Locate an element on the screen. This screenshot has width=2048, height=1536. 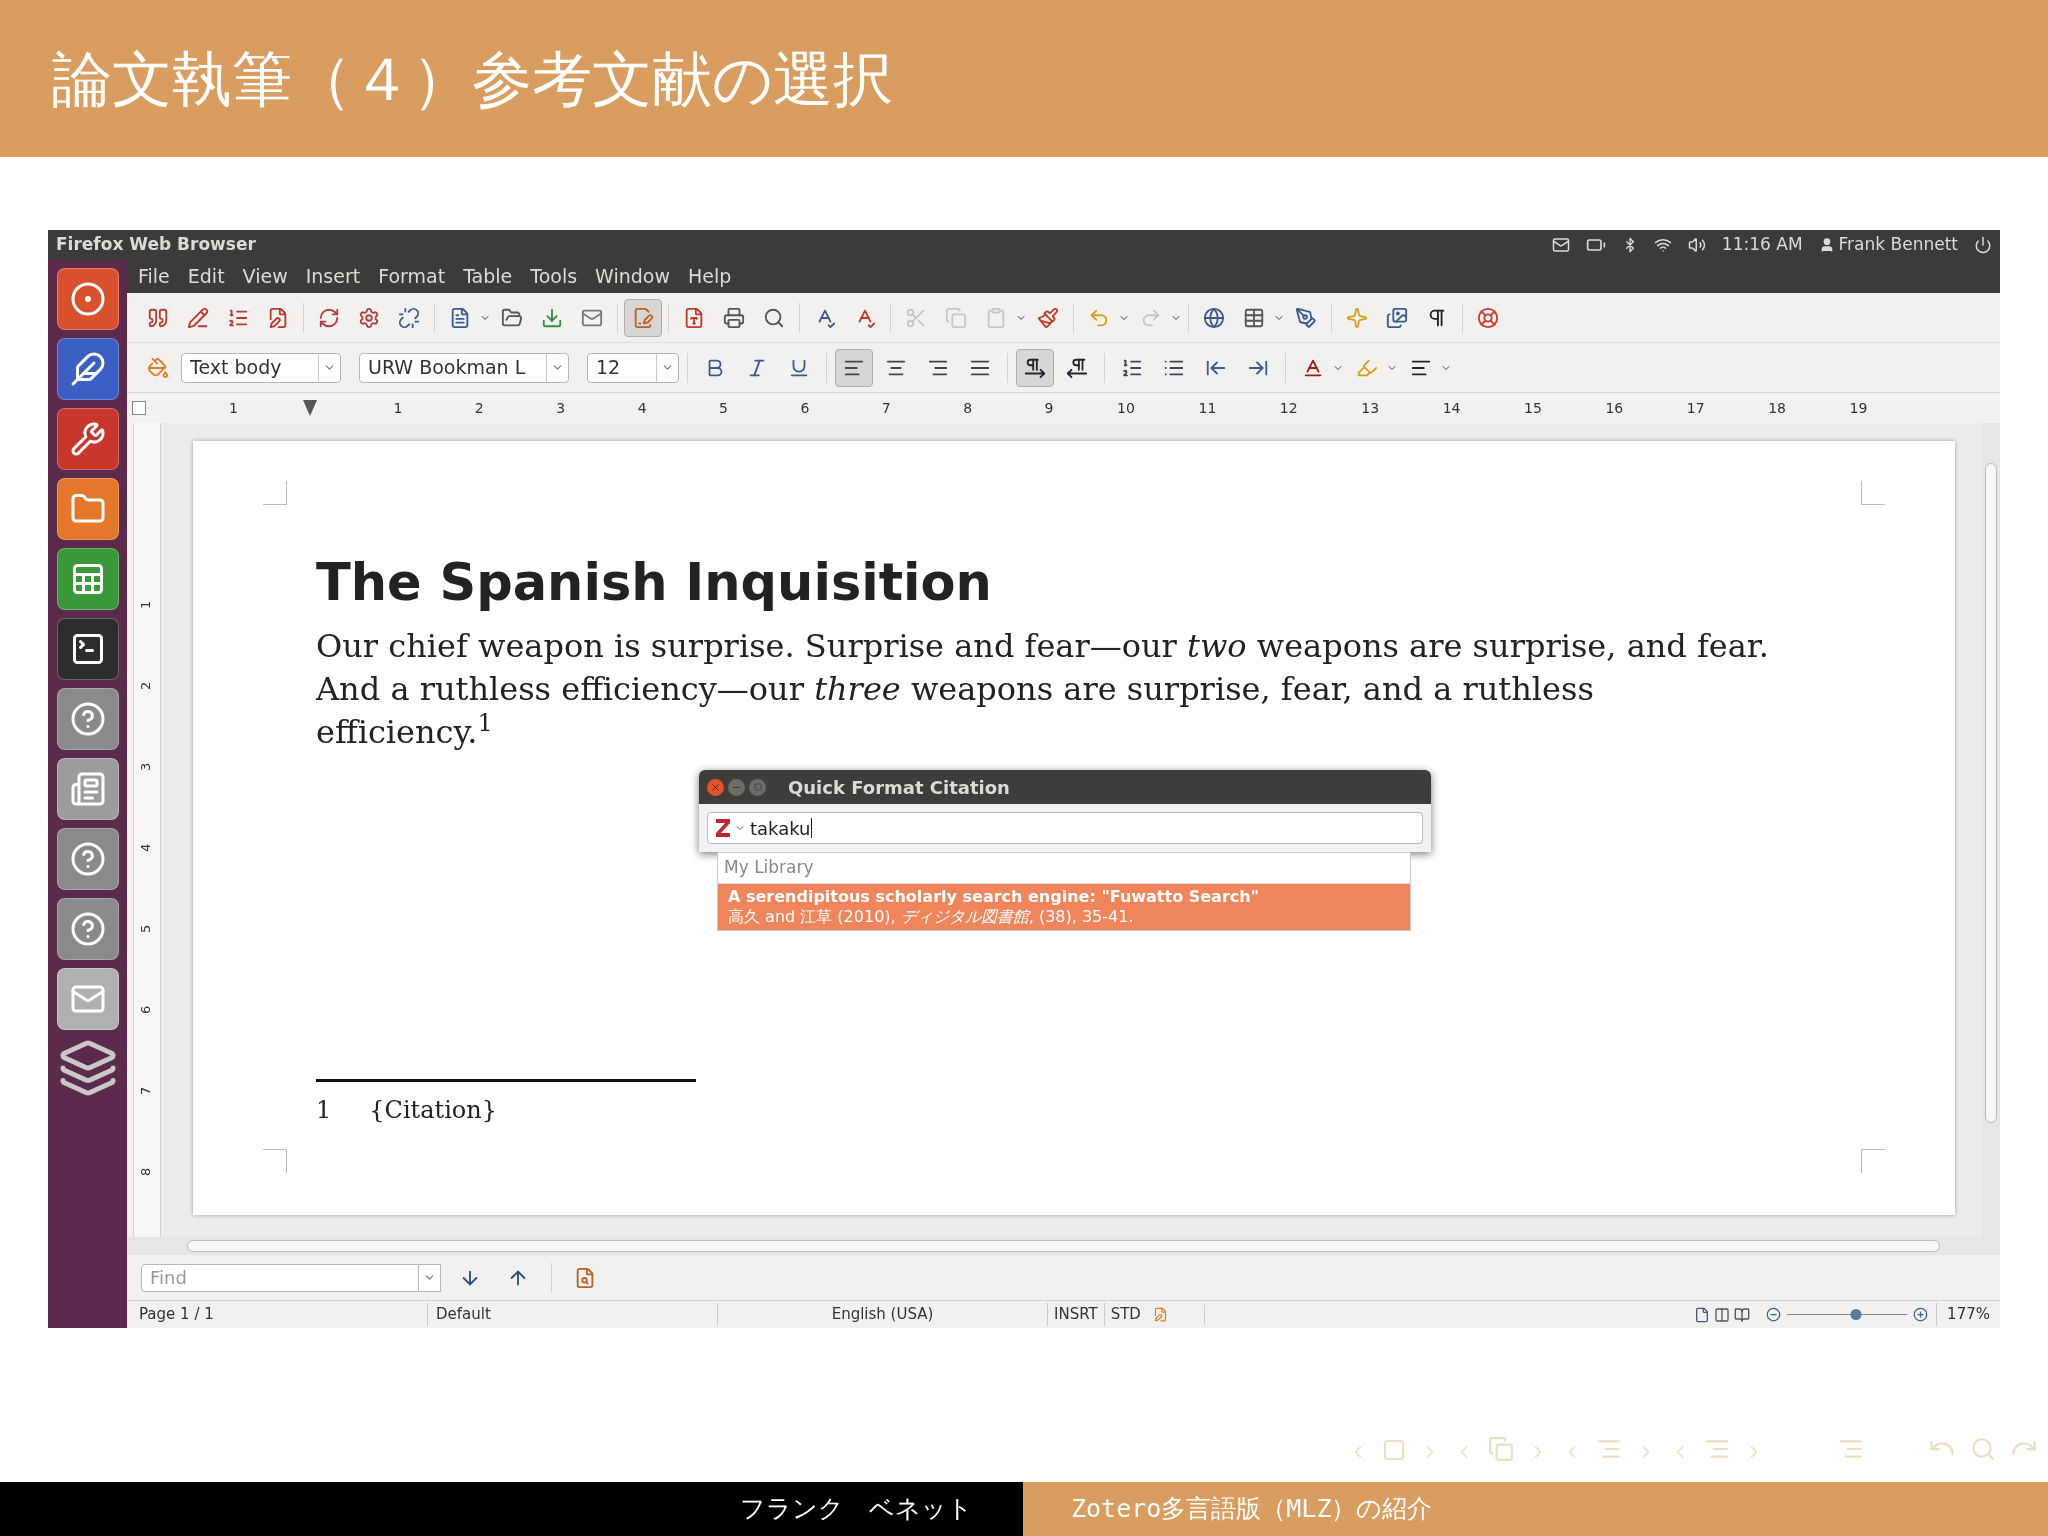
z-logo-icon is located at coordinates (723, 828).